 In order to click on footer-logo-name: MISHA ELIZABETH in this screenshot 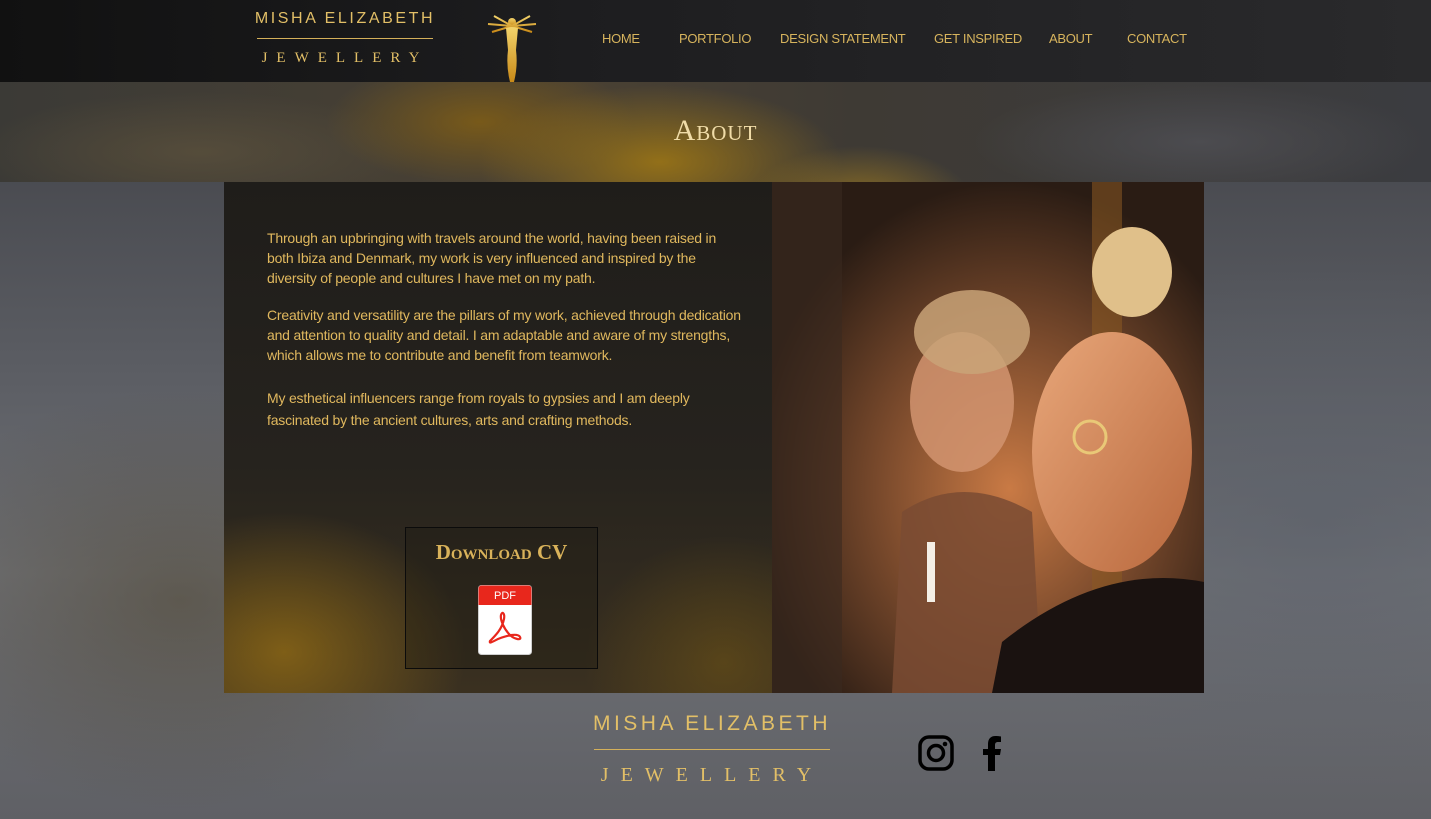, I will do `click(712, 723)`.